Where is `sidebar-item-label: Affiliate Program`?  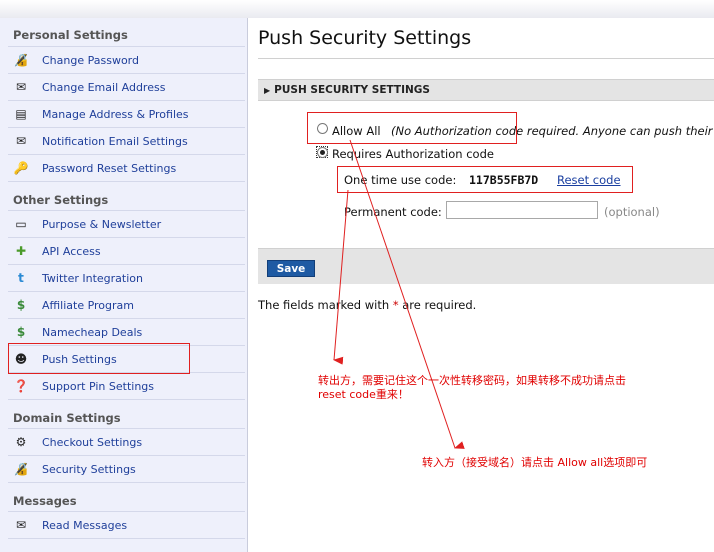
sidebar-item-label: Affiliate Program is located at coordinates (88, 305).